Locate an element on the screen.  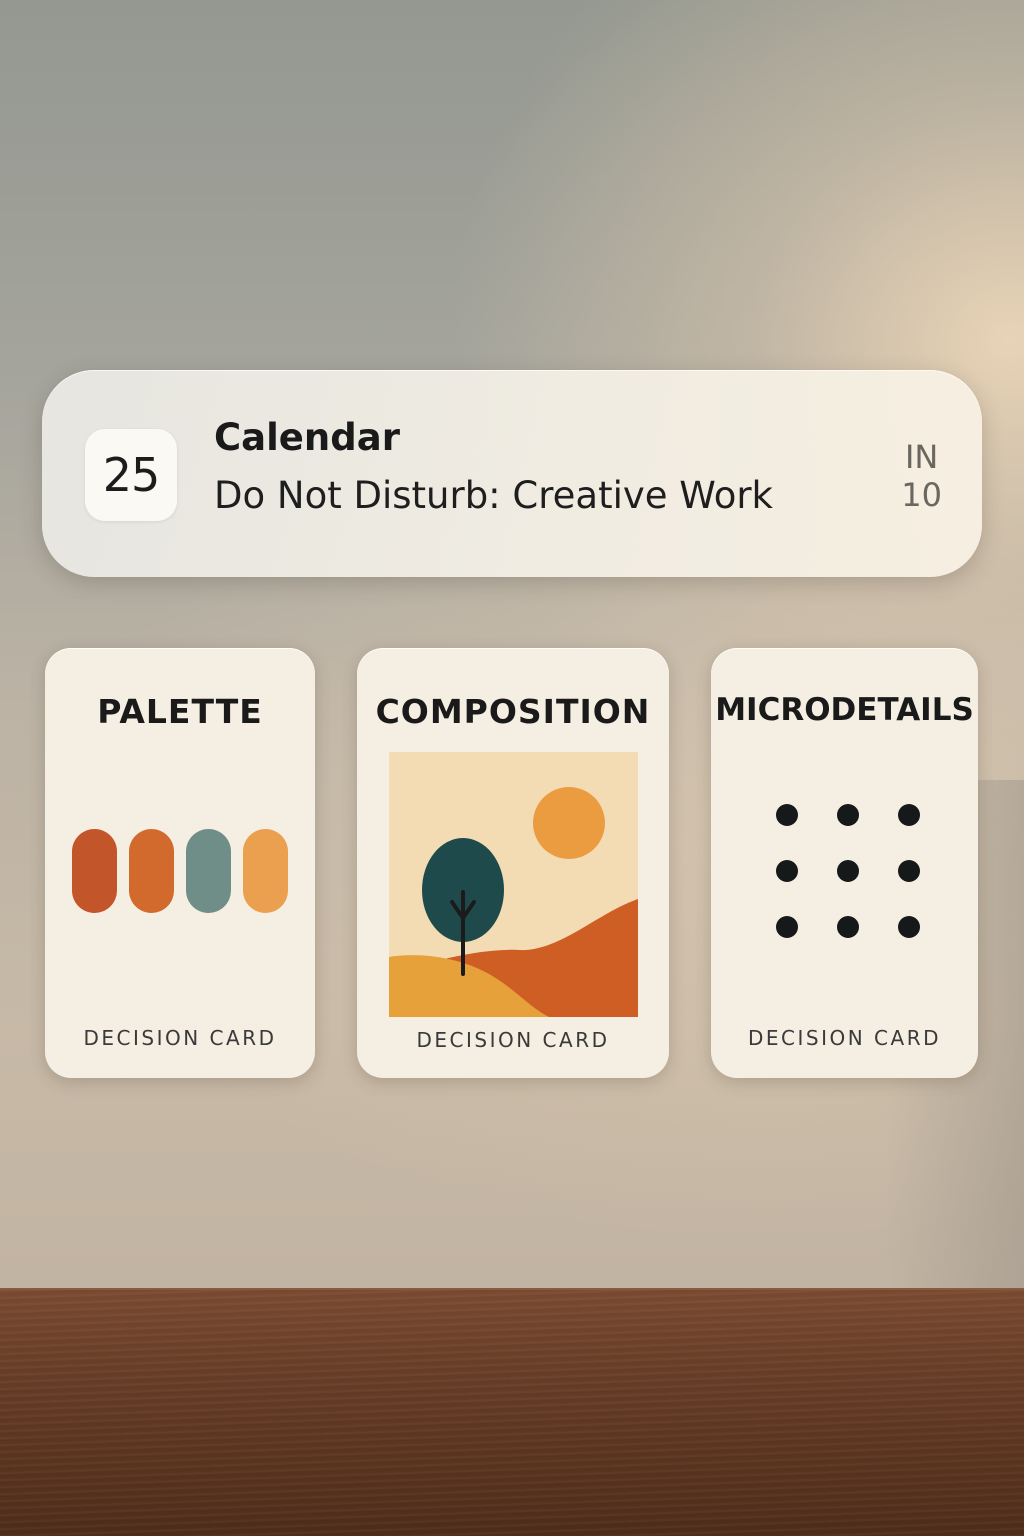
calendar-day: 25 is located at coordinates (131, 475).